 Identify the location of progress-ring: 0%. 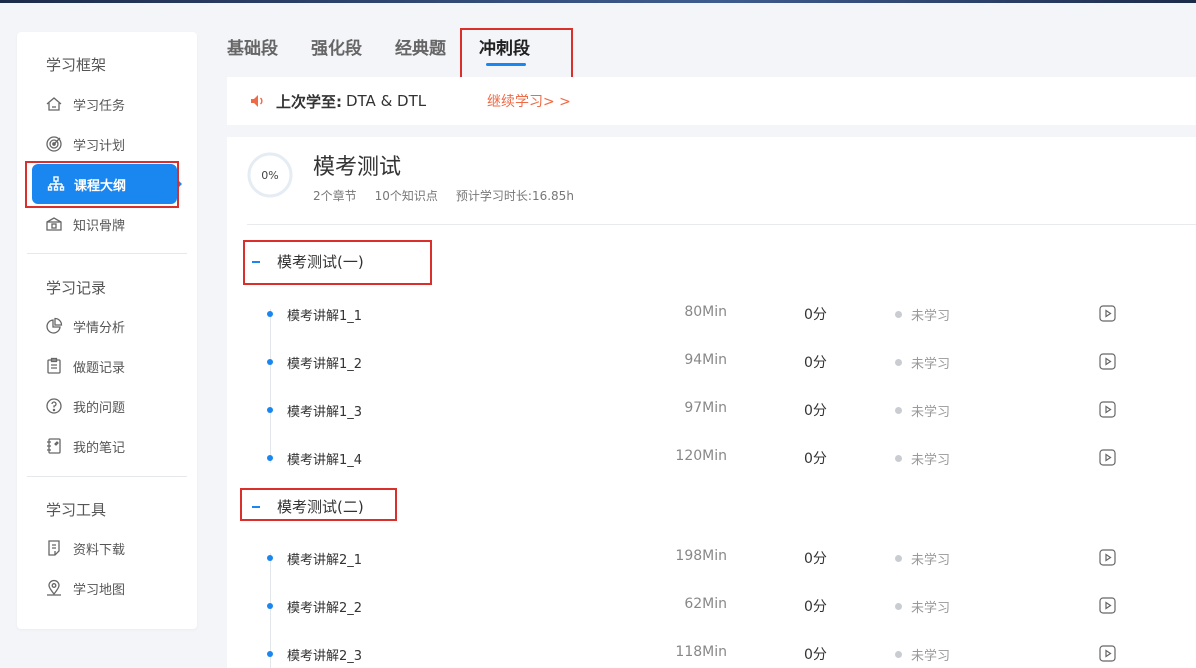
(270, 175).